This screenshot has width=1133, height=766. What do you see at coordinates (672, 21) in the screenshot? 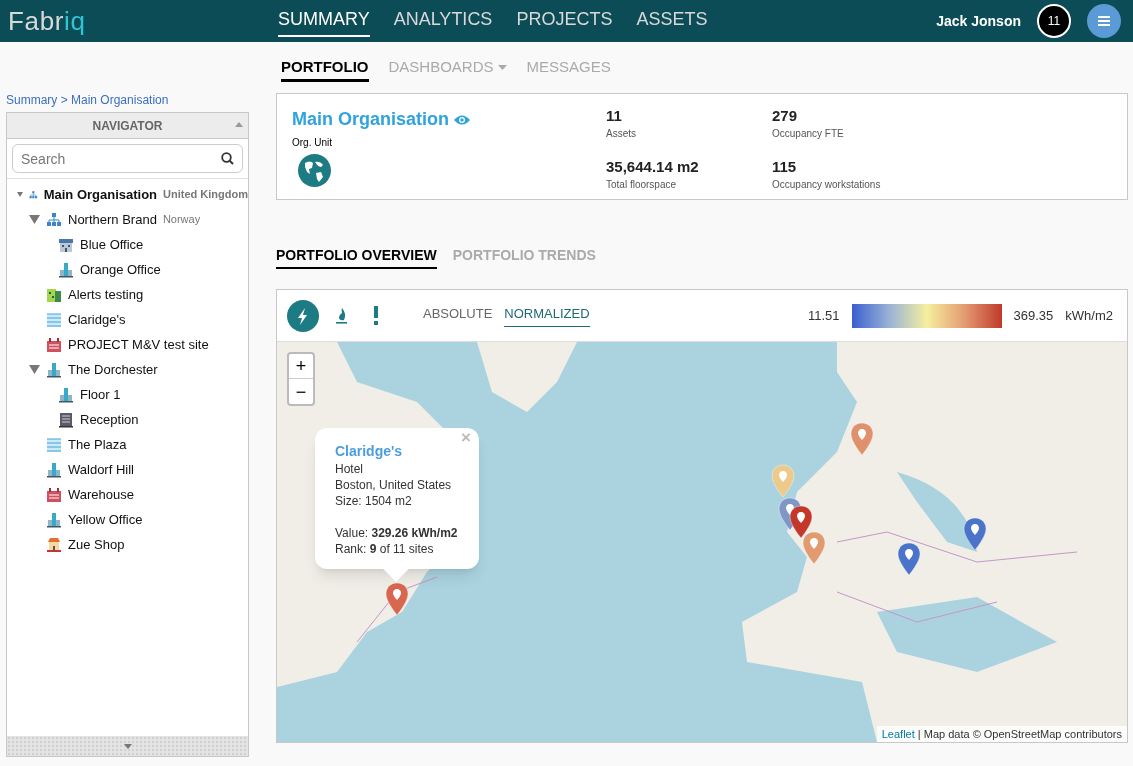
I see `nav-tab: ASSETS` at bounding box center [672, 21].